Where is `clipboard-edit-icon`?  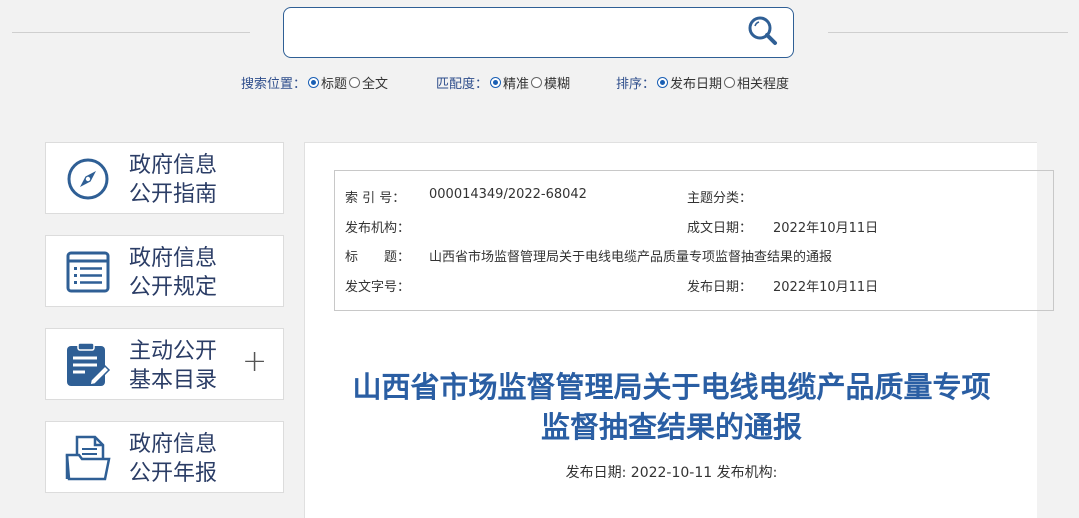
clipboard-edit-icon is located at coordinates (89, 364).